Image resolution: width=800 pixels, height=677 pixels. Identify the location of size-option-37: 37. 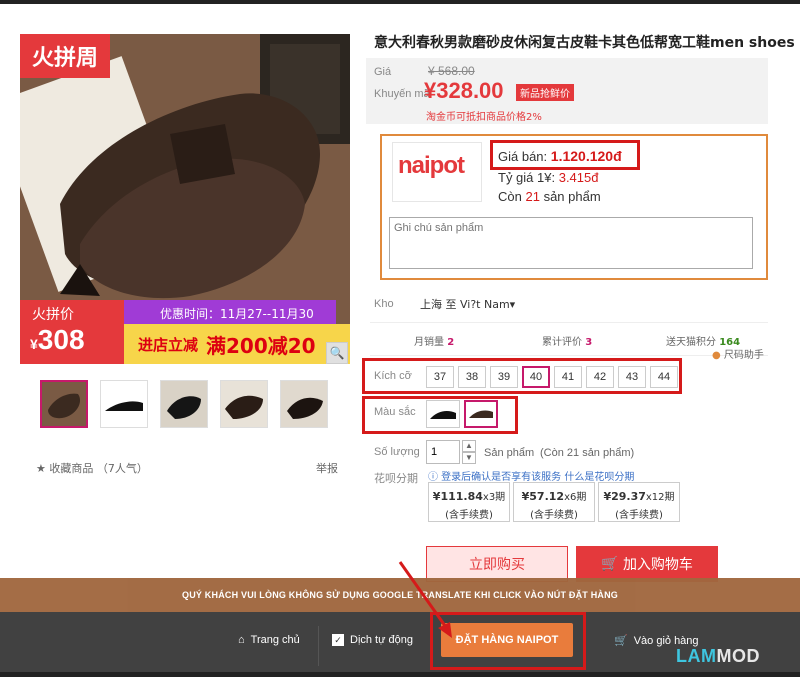
(440, 377).